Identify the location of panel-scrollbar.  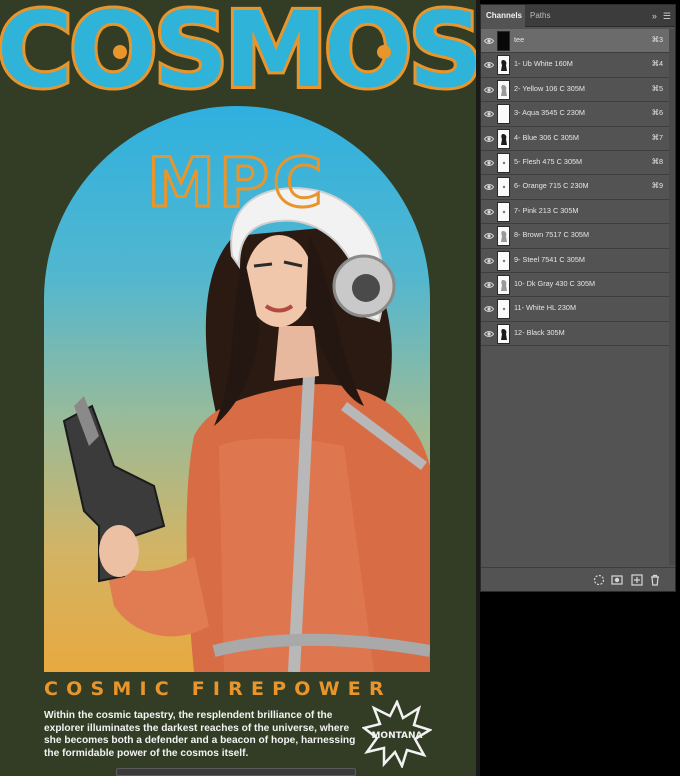
(672, 297).